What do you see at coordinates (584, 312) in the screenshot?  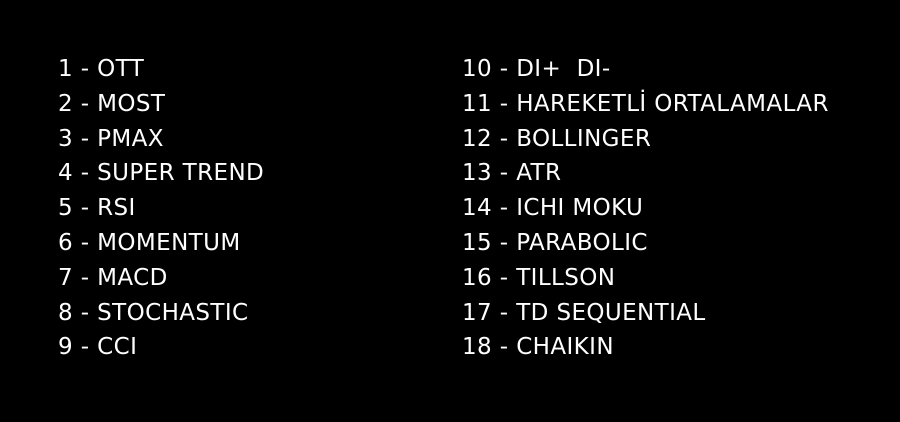 I see `list-item: 17 - TD SEQUENTIAL` at bounding box center [584, 312].